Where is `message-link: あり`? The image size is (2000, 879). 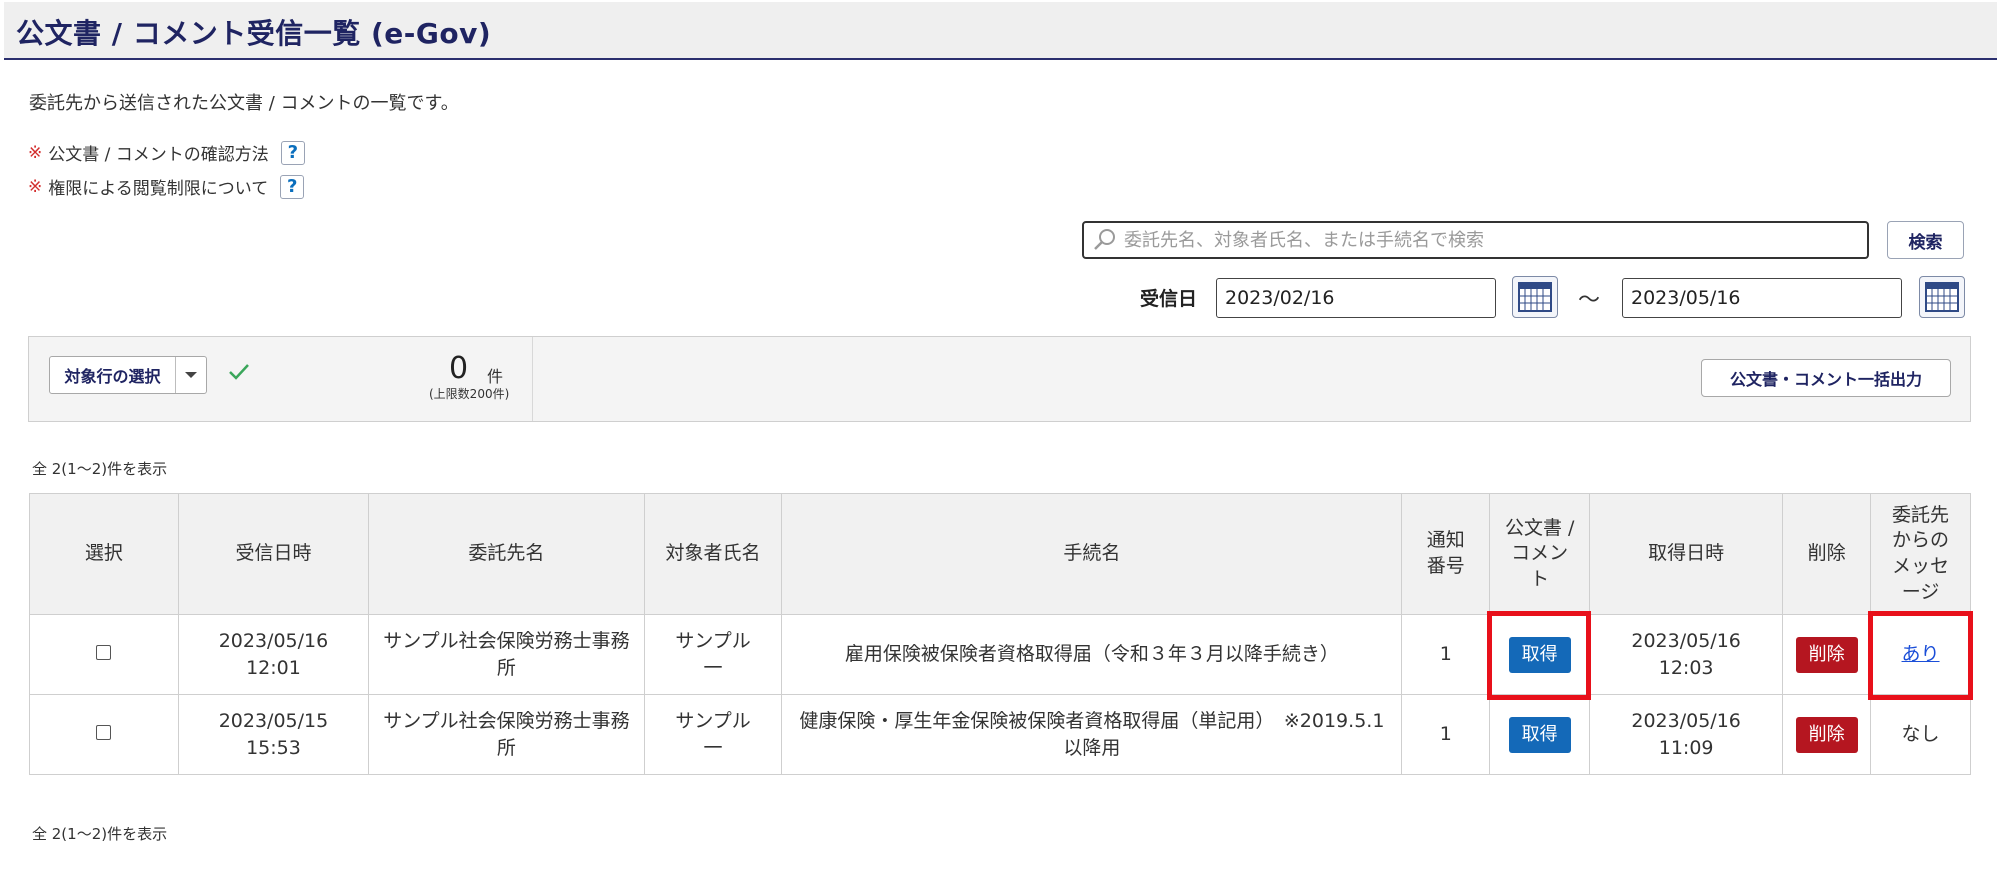
message-link: あり is located at coordinates (1921, 654).